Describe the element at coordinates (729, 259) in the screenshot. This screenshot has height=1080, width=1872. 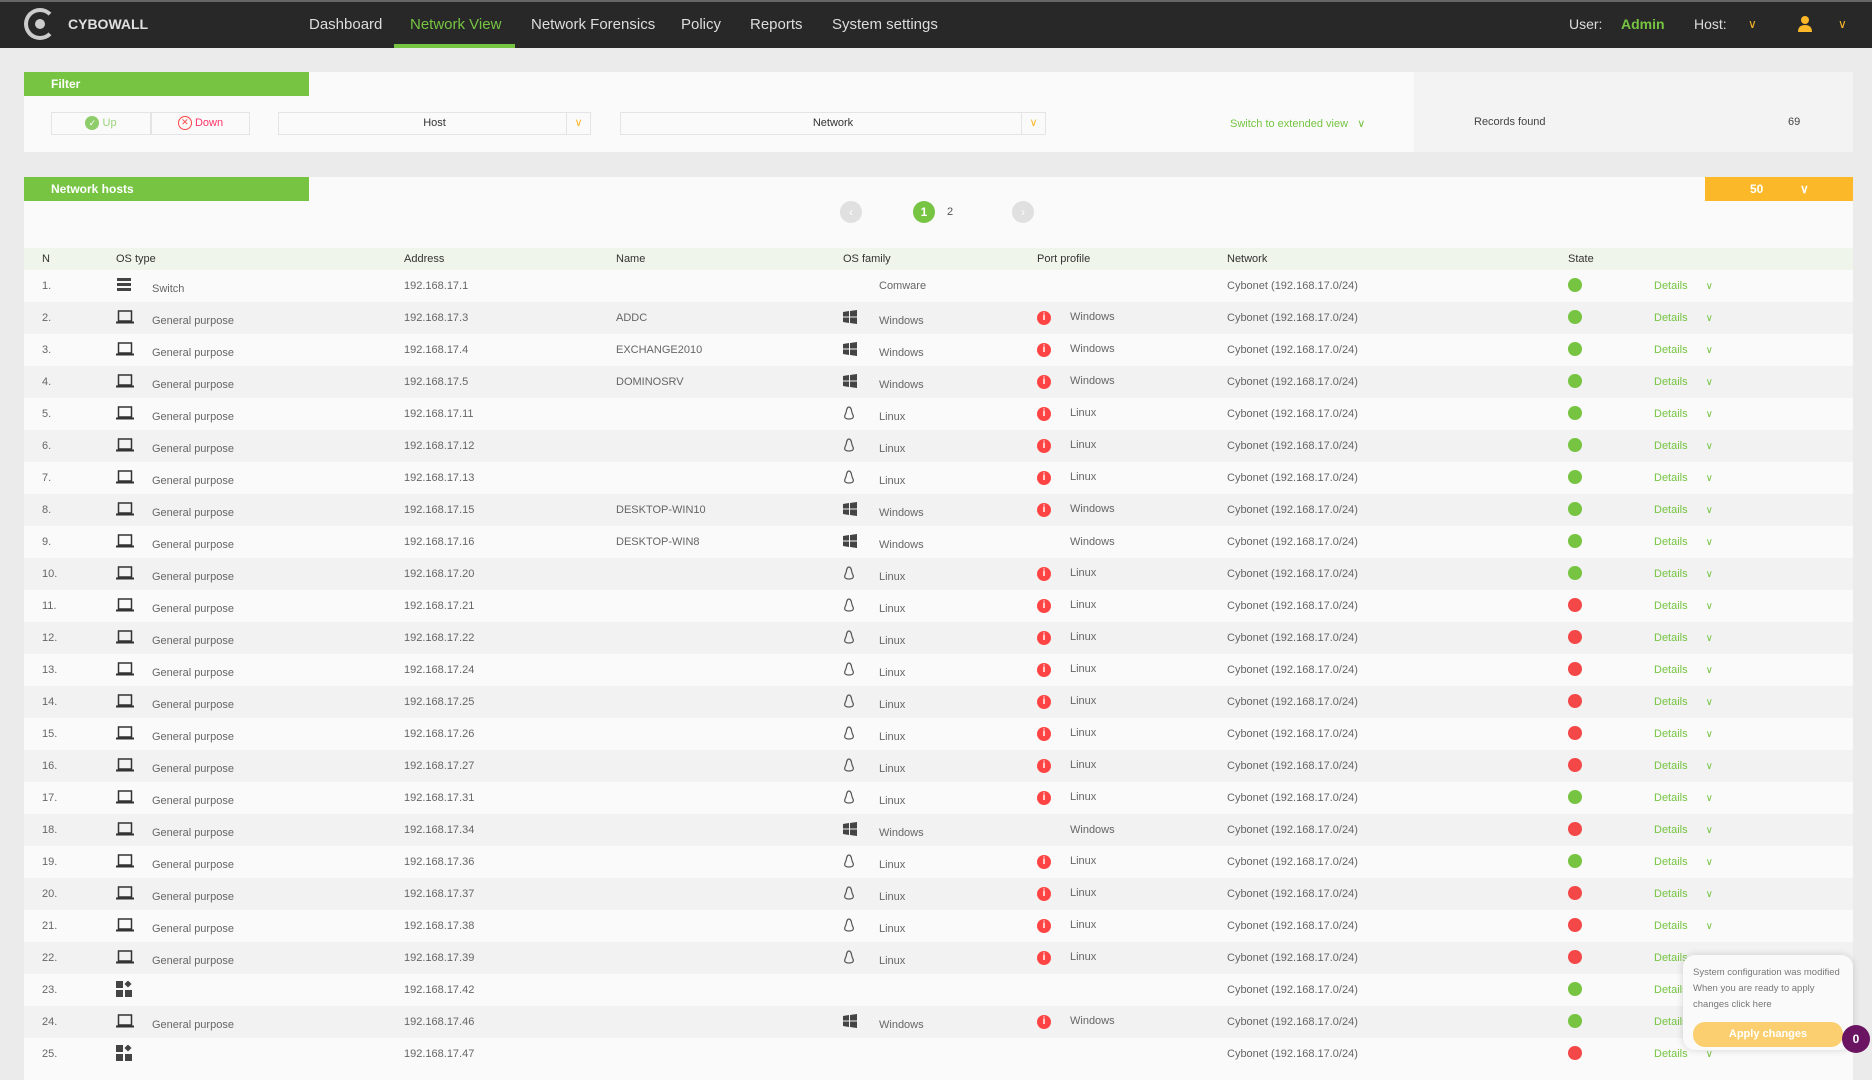
I see `col-name: Name` at that location.